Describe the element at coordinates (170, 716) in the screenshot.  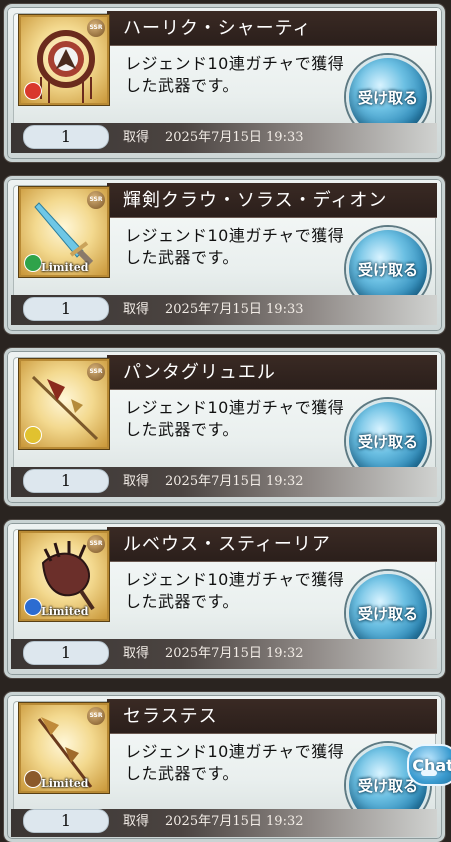
I see `item-name: セラステス` at that location.